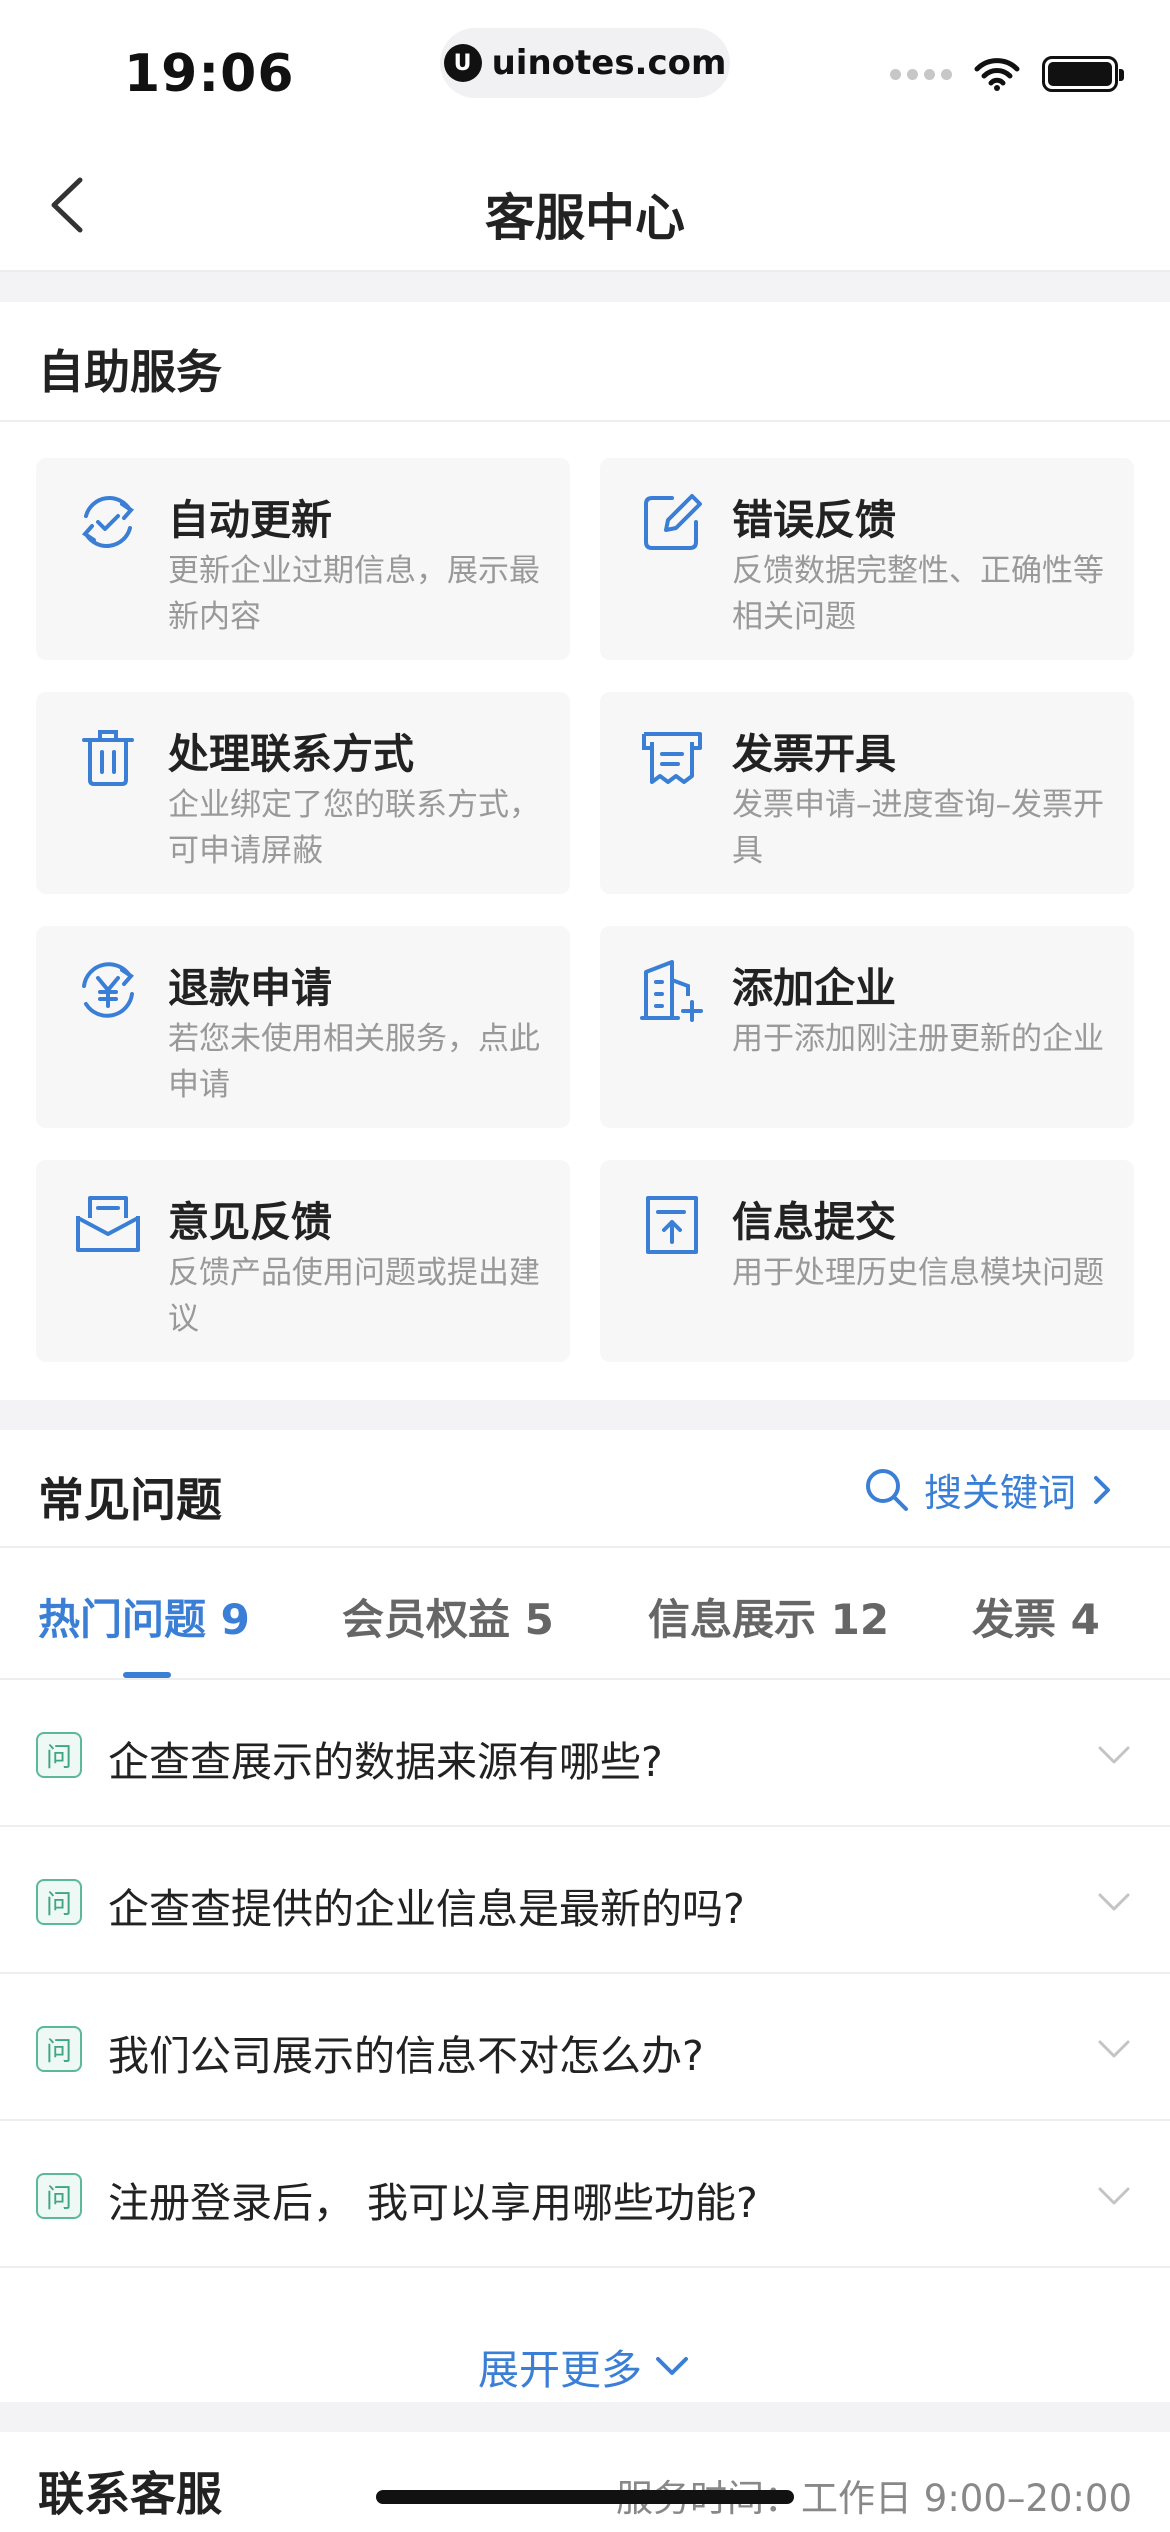 The image size is (1170, 2532). Describe the element at coordinates (999, 1493) in the screenshot. I see `search-link-label: 搜关键词` at that location.